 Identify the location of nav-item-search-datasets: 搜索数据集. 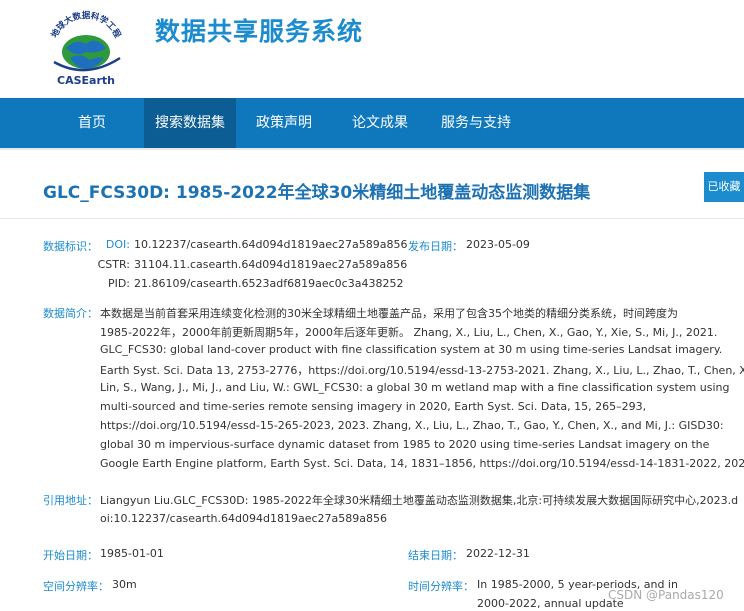
(190, 123).